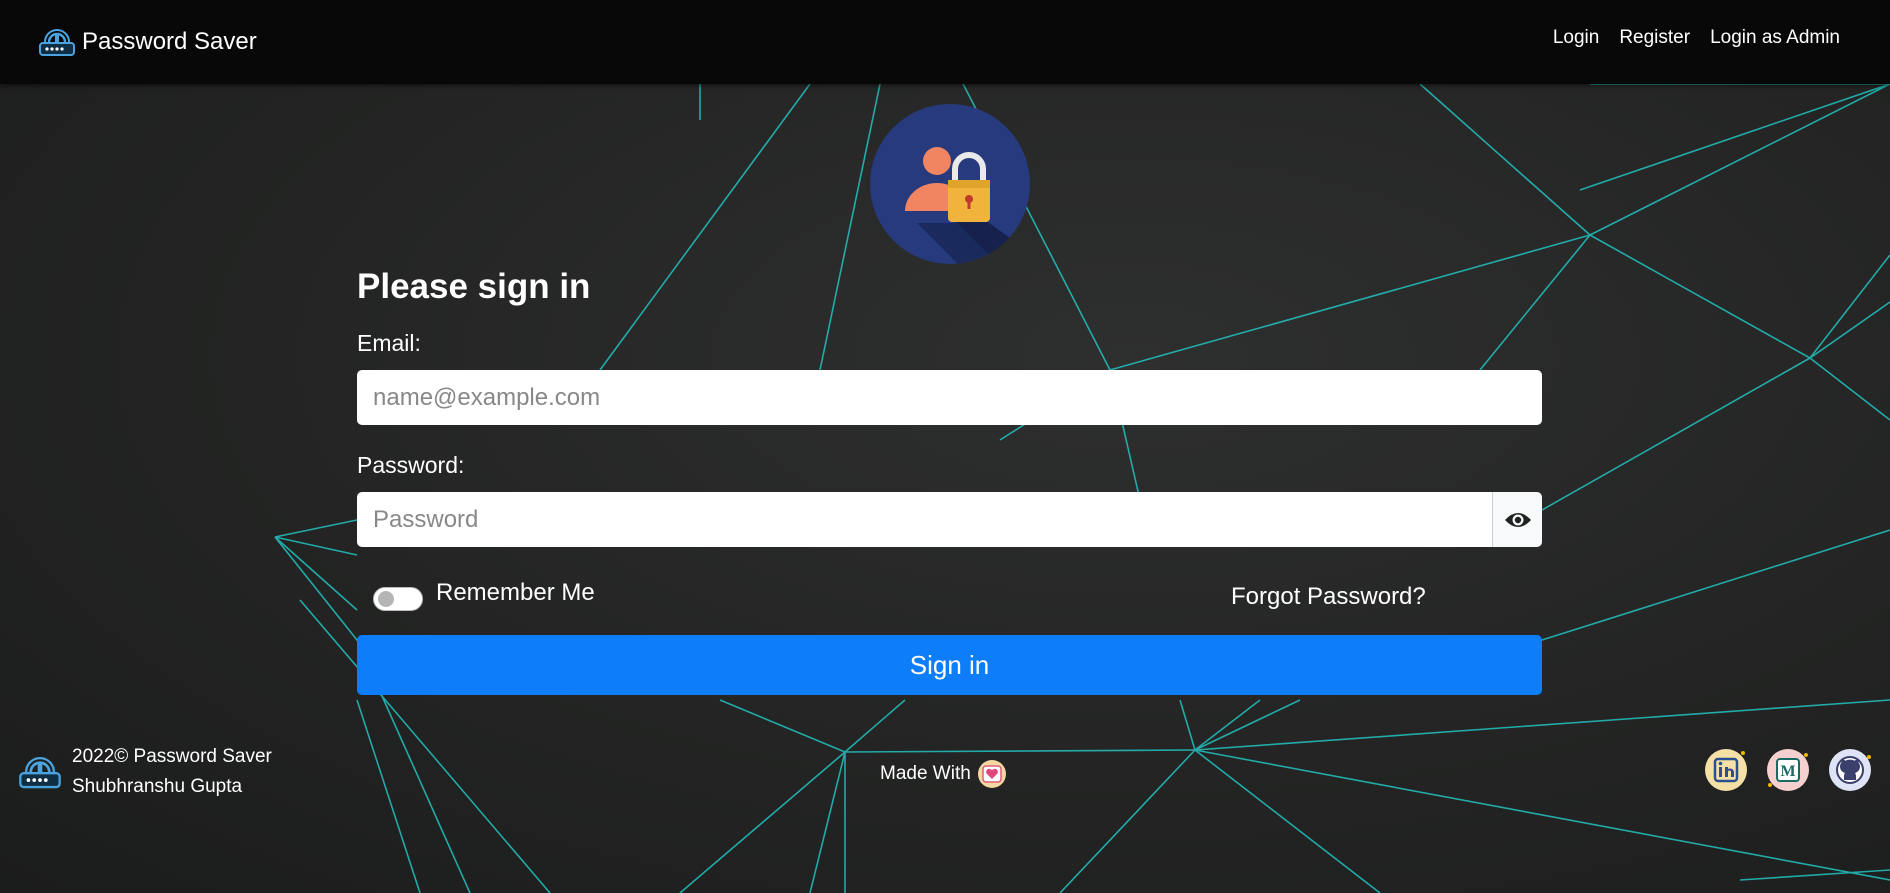 This screenshot has height=893, width=1890. I want to click on forgot-password-link: Forgot Password?, so click(1328, 597).